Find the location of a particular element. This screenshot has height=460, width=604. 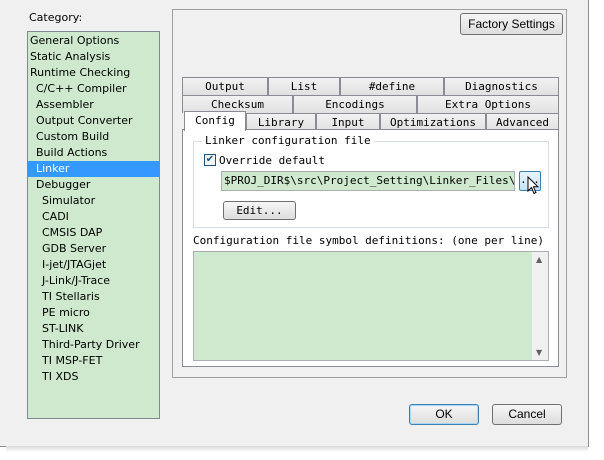

category-item-gdb-server: GDB Server is located at coordinates (93, 249).